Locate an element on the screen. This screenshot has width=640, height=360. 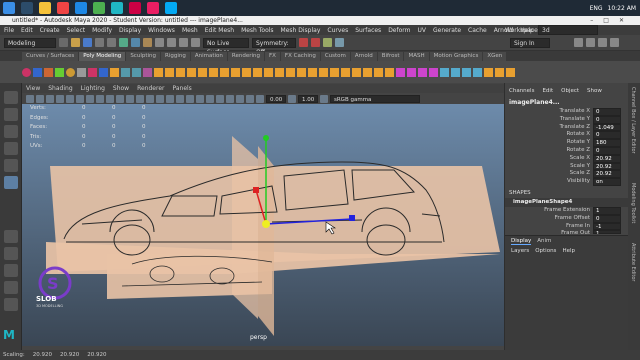
ambient-occlusion-icon is located at coordinates (190, 98).